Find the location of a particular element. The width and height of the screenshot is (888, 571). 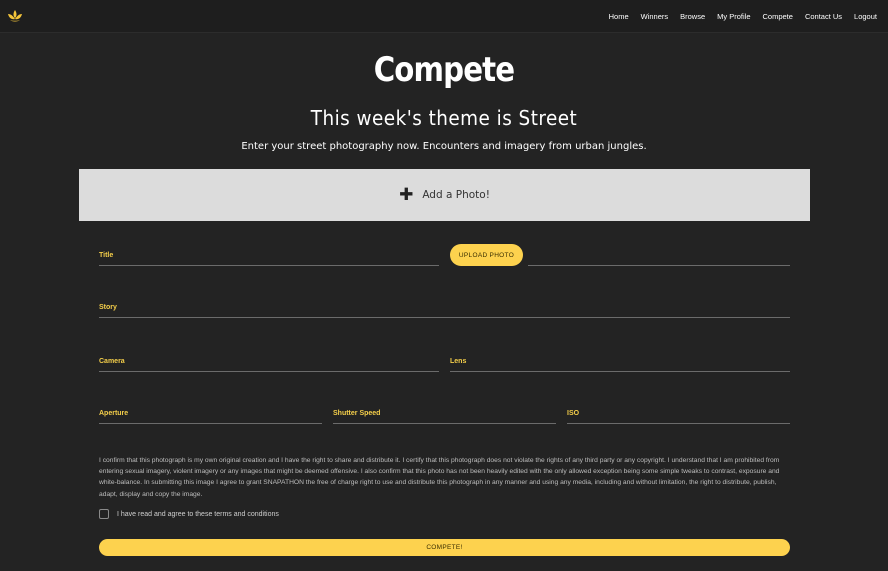

story-label: Story is located at coordinates (108, 307).